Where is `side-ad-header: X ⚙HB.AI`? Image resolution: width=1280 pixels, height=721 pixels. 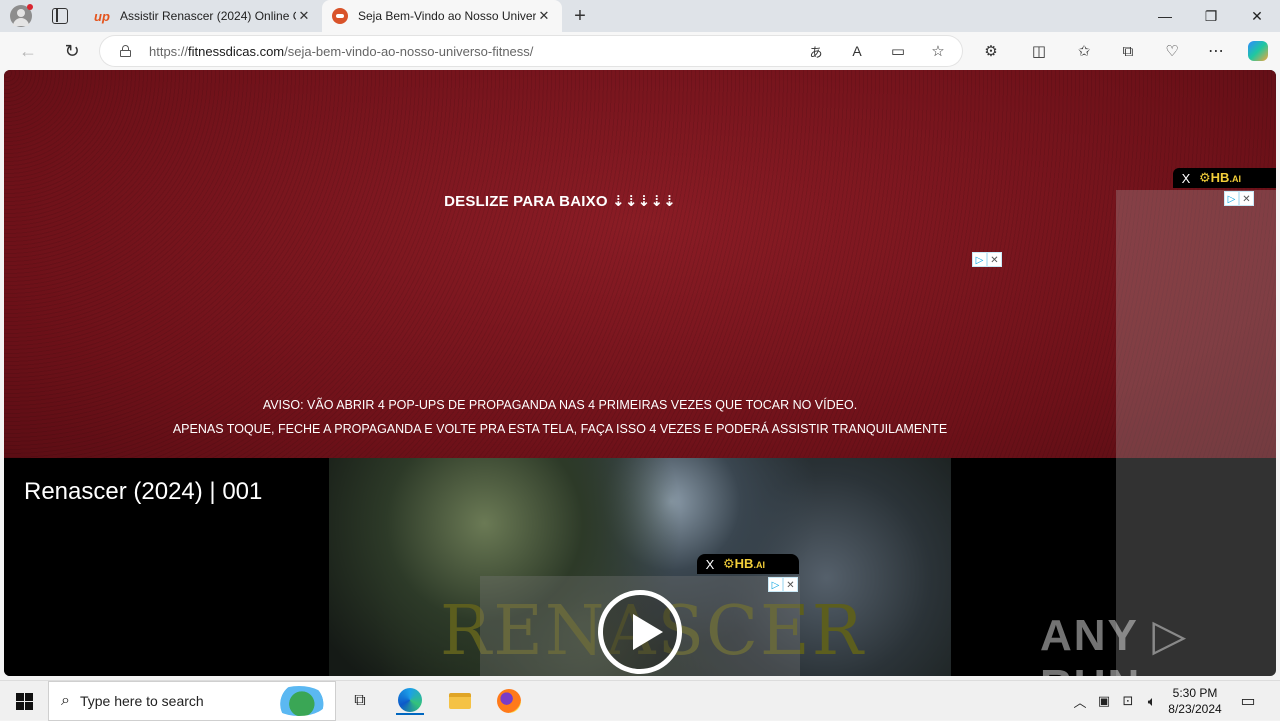
side-ad-header: X ⚙HB.AI is located at coordinates (1224, 178).